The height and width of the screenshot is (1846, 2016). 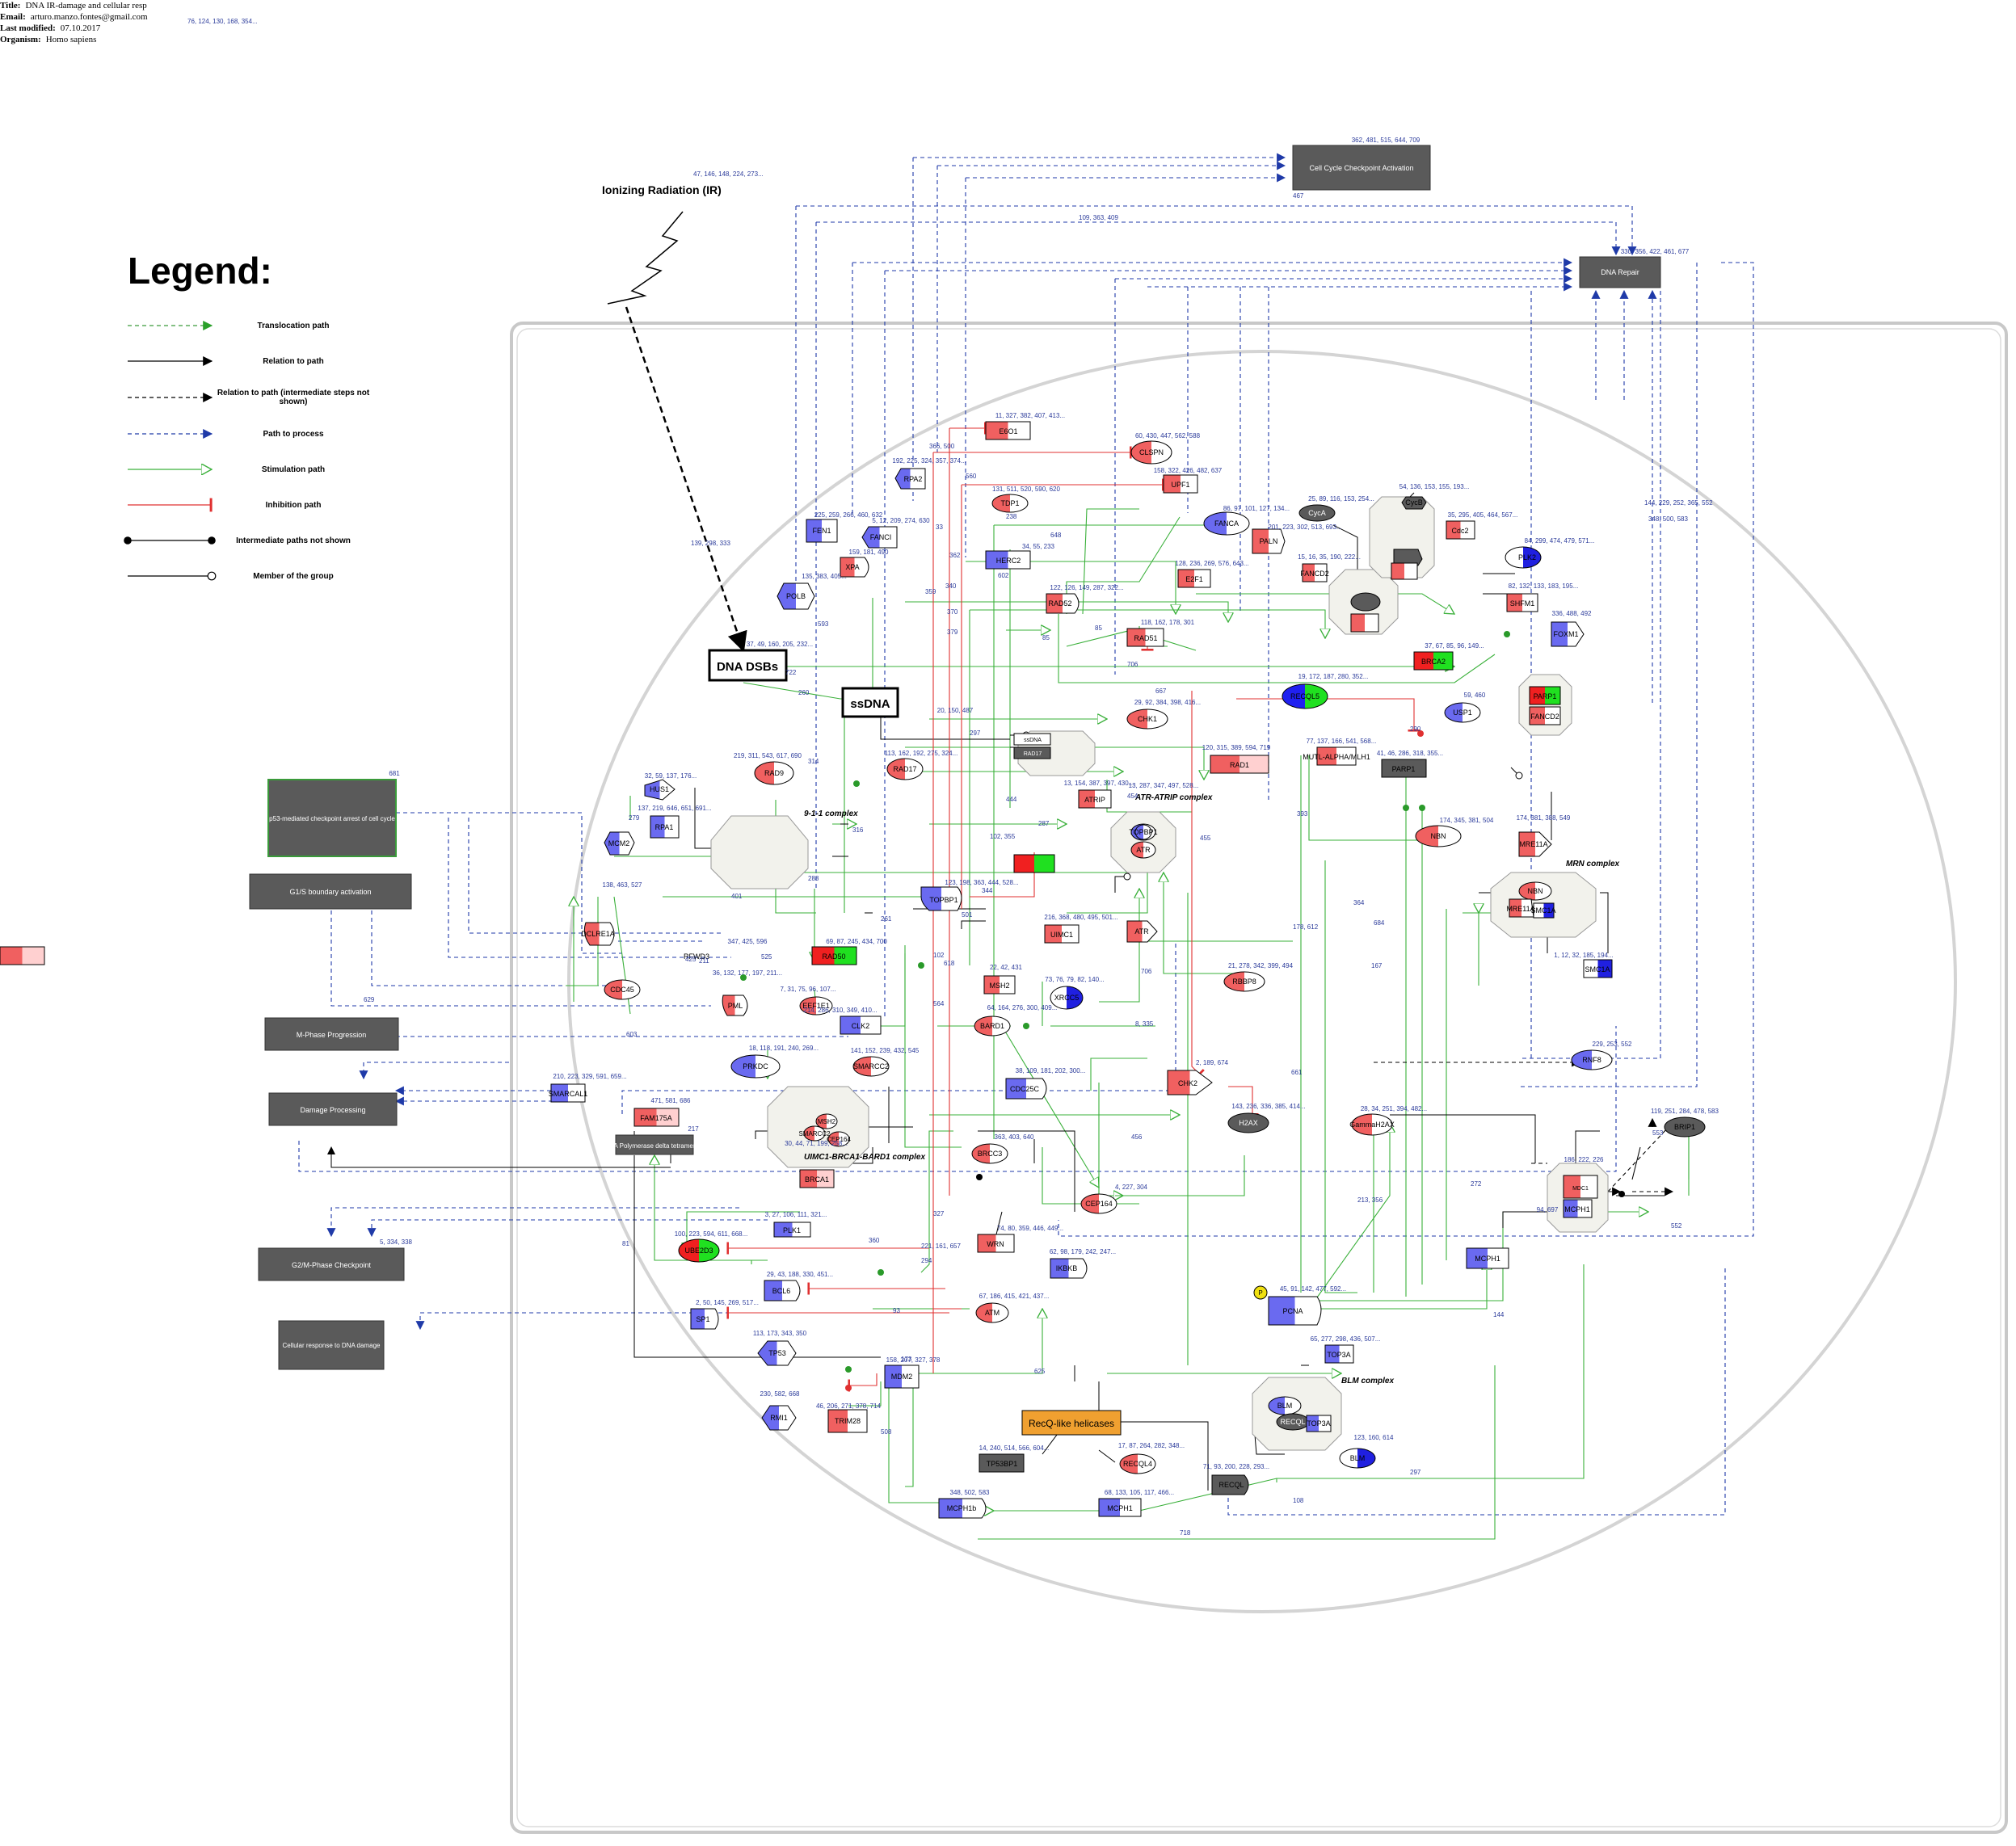 What do you see at coordinates (664, 827) in the screenshot?
I see `svg-text: RPA1` at bounding box center [664, 827].